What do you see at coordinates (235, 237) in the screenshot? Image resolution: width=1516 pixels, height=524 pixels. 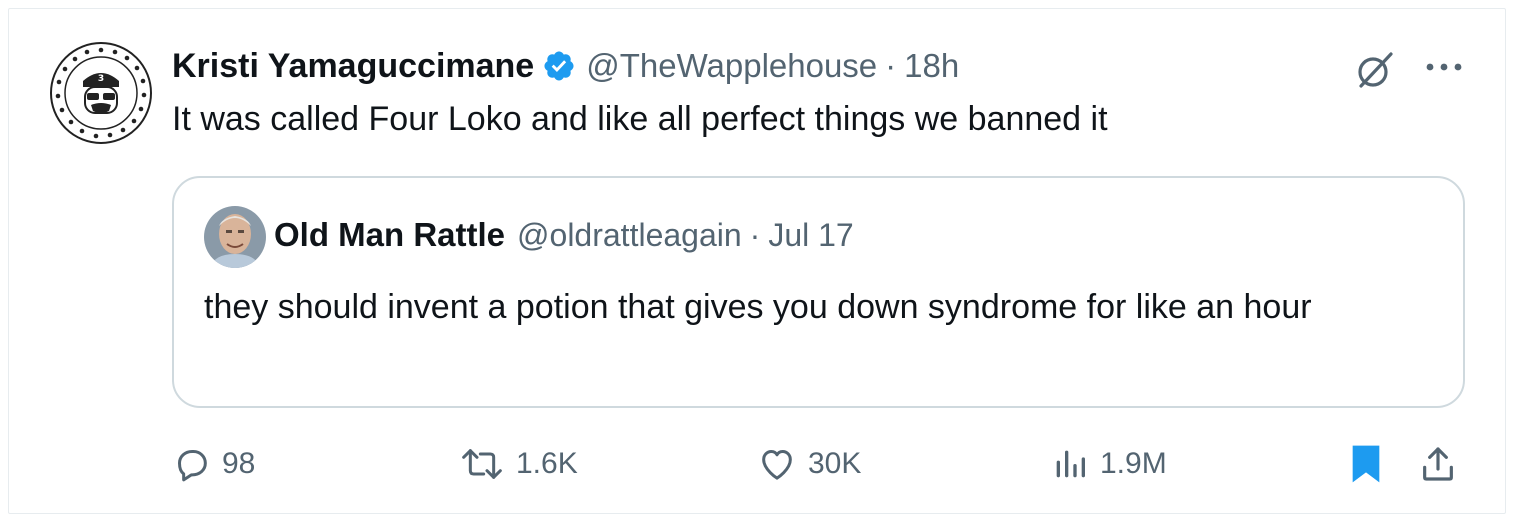 I see `quoted-author-avatar` at bounding box center [235, 237].